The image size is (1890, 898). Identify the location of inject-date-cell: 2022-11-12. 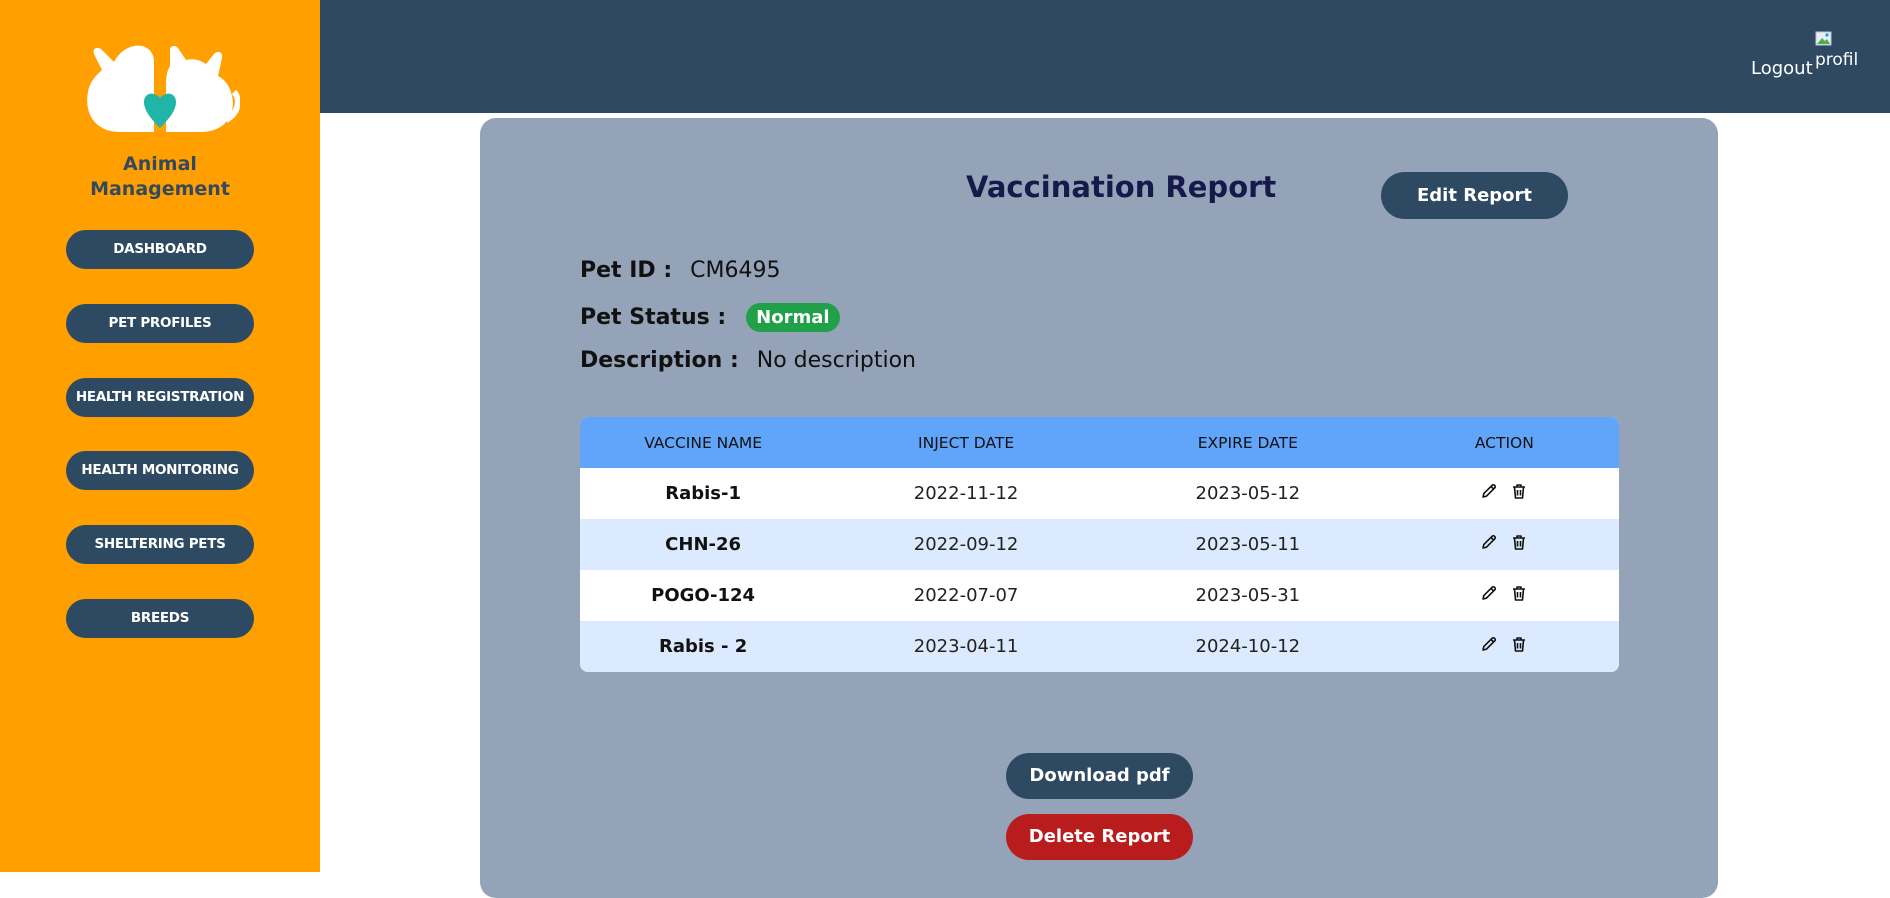
(966, 493).